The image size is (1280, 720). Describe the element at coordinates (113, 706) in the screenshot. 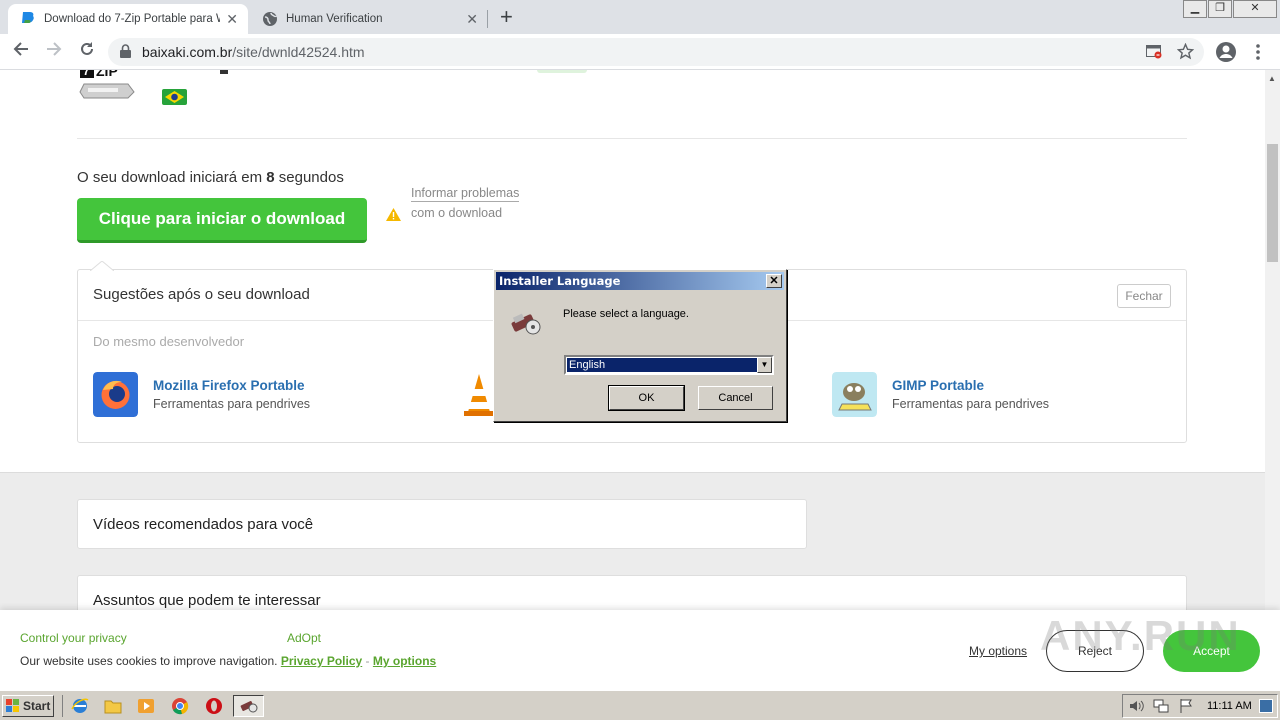

I see `file-explorer-icon` at that location.